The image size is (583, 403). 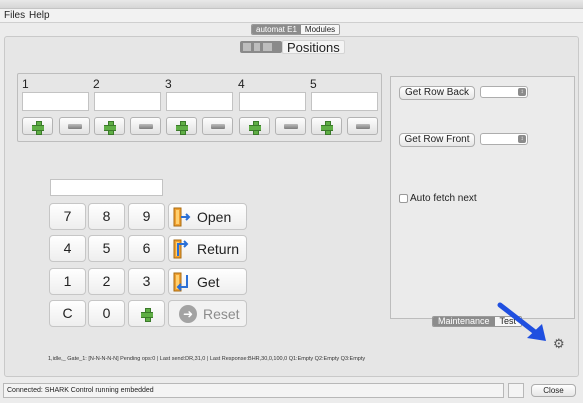 What do you see at coordinates (313, 84) in the screenshot?
I see `position-label-5: 5` at bounding box center [313, 84].